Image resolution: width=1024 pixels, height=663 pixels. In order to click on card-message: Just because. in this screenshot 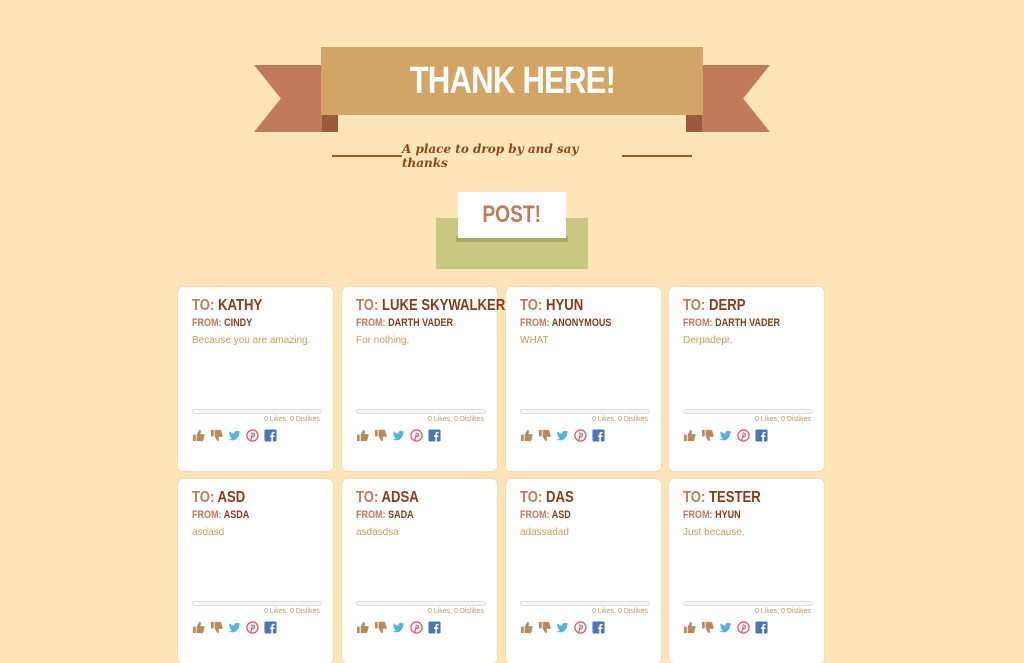, I will do `click(714, 532)`.